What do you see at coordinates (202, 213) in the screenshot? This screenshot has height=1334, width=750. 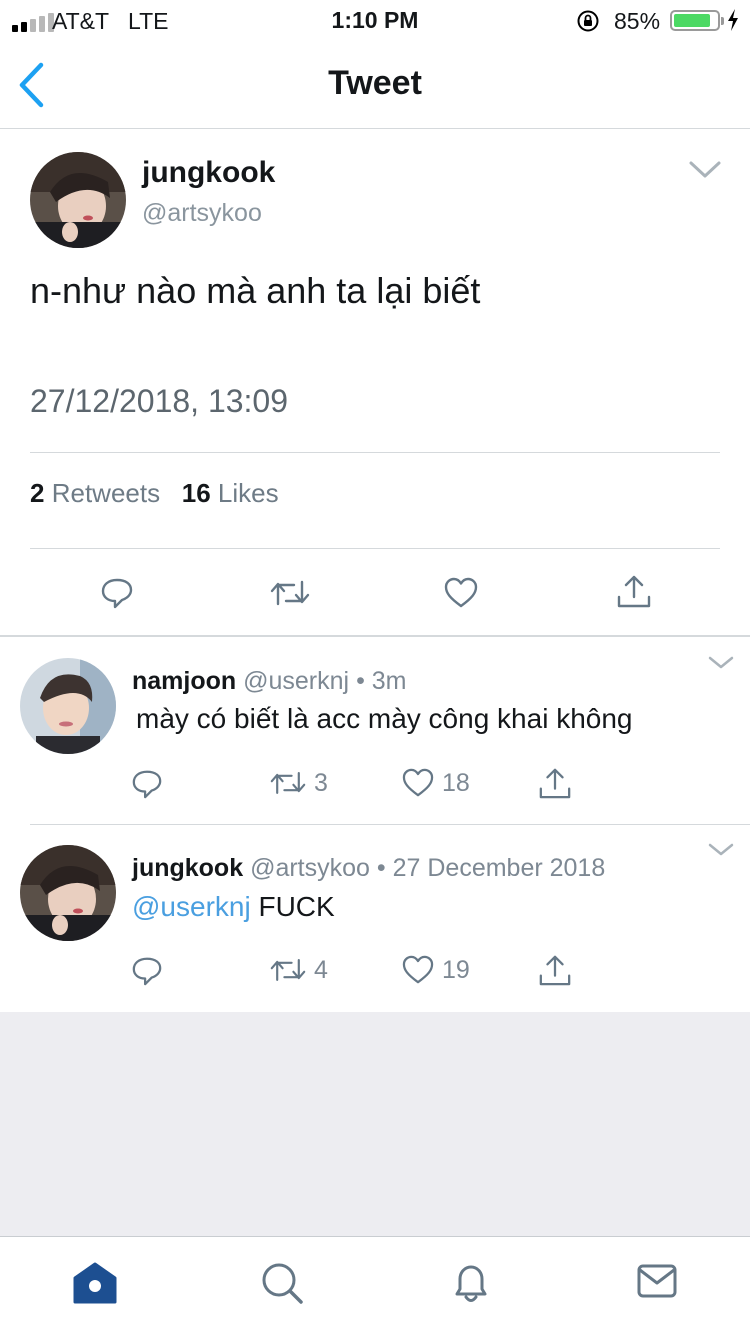 I see `author-handle: @artsykoo` at bounding box center [202, 213].